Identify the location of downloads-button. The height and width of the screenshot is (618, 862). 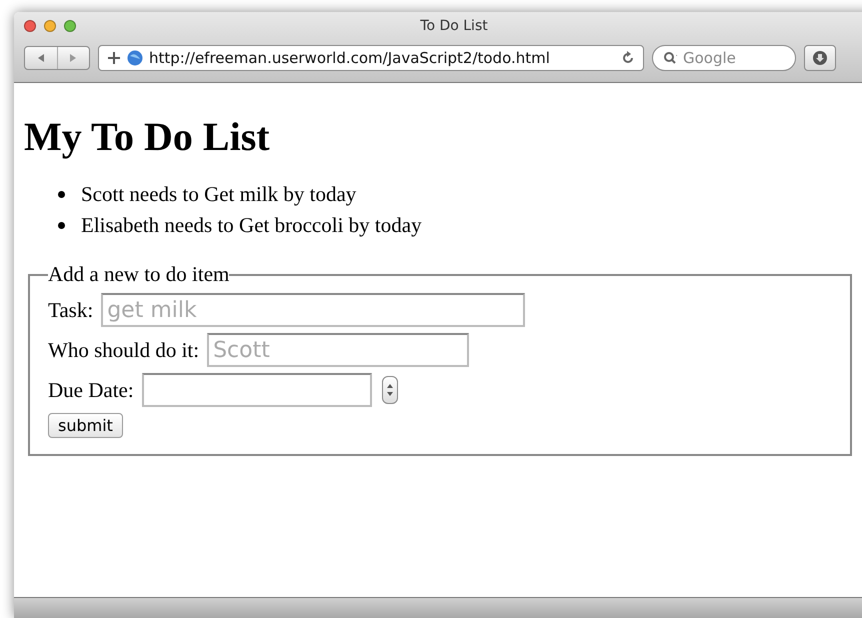
(820, 58).